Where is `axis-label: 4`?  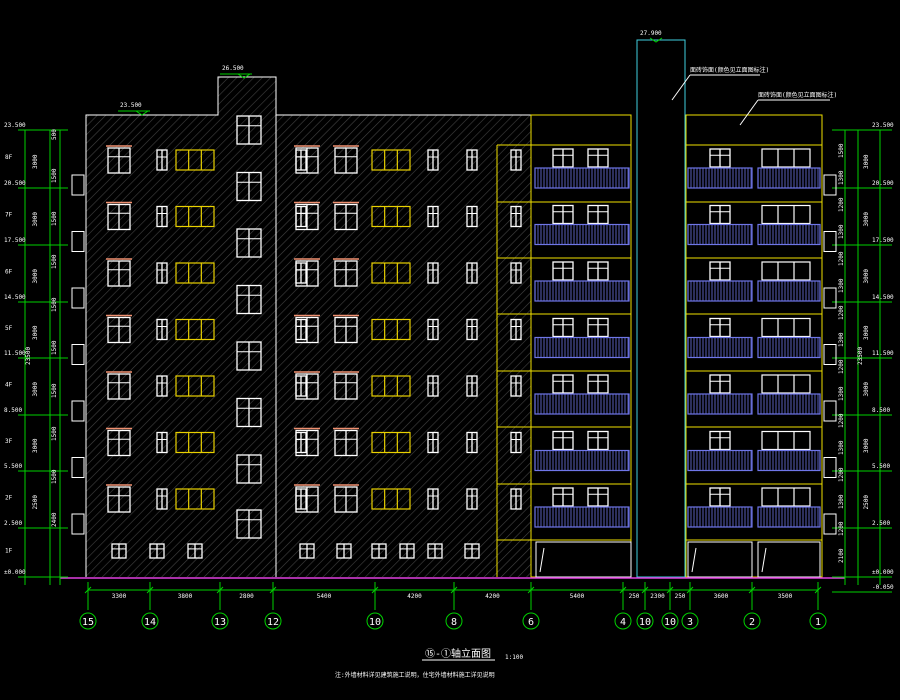
axis-label: 4 is located at coordinates (623, 622).